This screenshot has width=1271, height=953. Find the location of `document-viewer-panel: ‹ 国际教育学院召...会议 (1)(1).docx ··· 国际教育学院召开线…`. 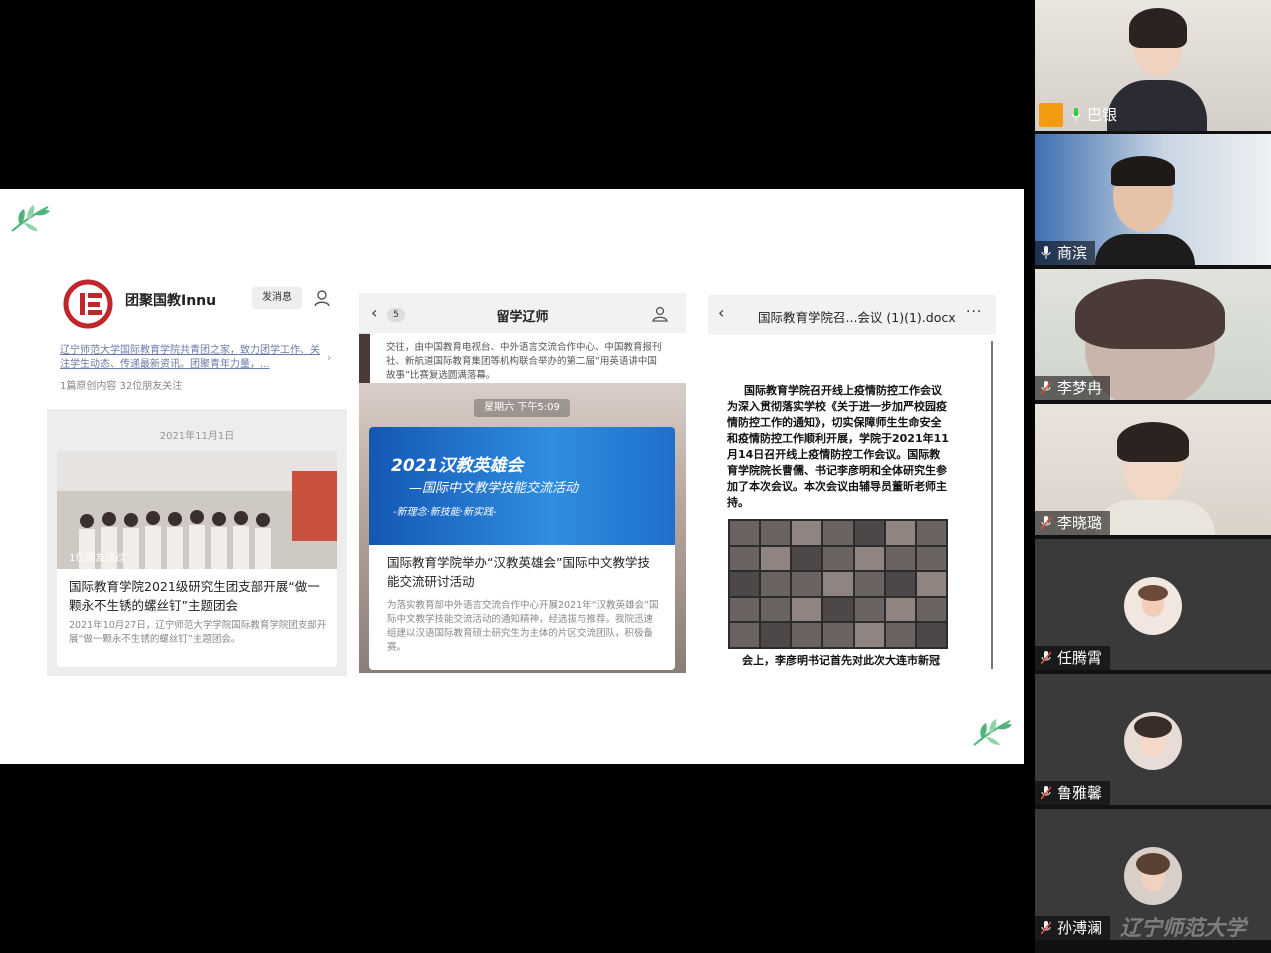

document-viewer-panel: ‹ 国际教育学院召...会议 (1)(1).docx ··· 国际教育学院召开线… is located at coordinates (852, 482).